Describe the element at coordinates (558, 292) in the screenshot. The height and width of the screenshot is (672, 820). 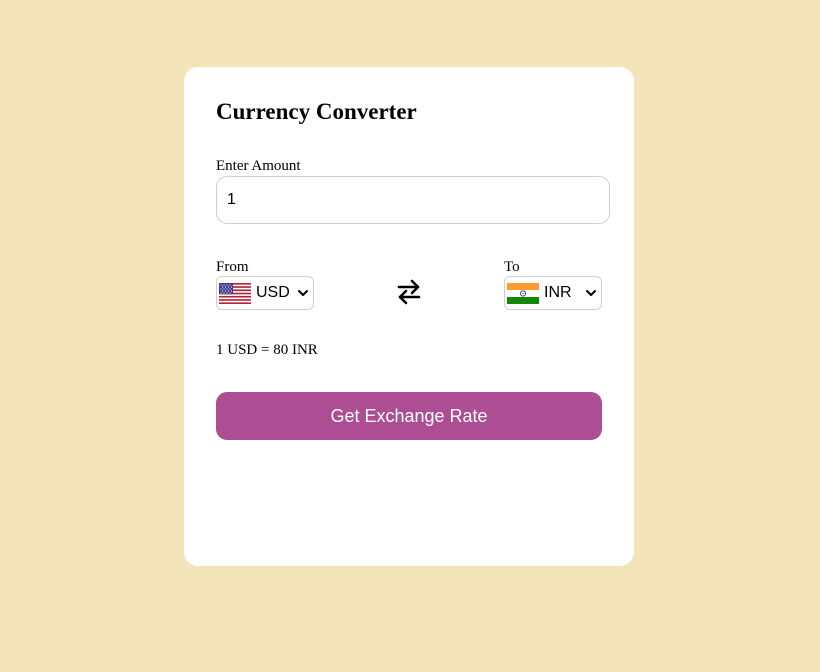
I see `to-currency-code: INR` at that location.